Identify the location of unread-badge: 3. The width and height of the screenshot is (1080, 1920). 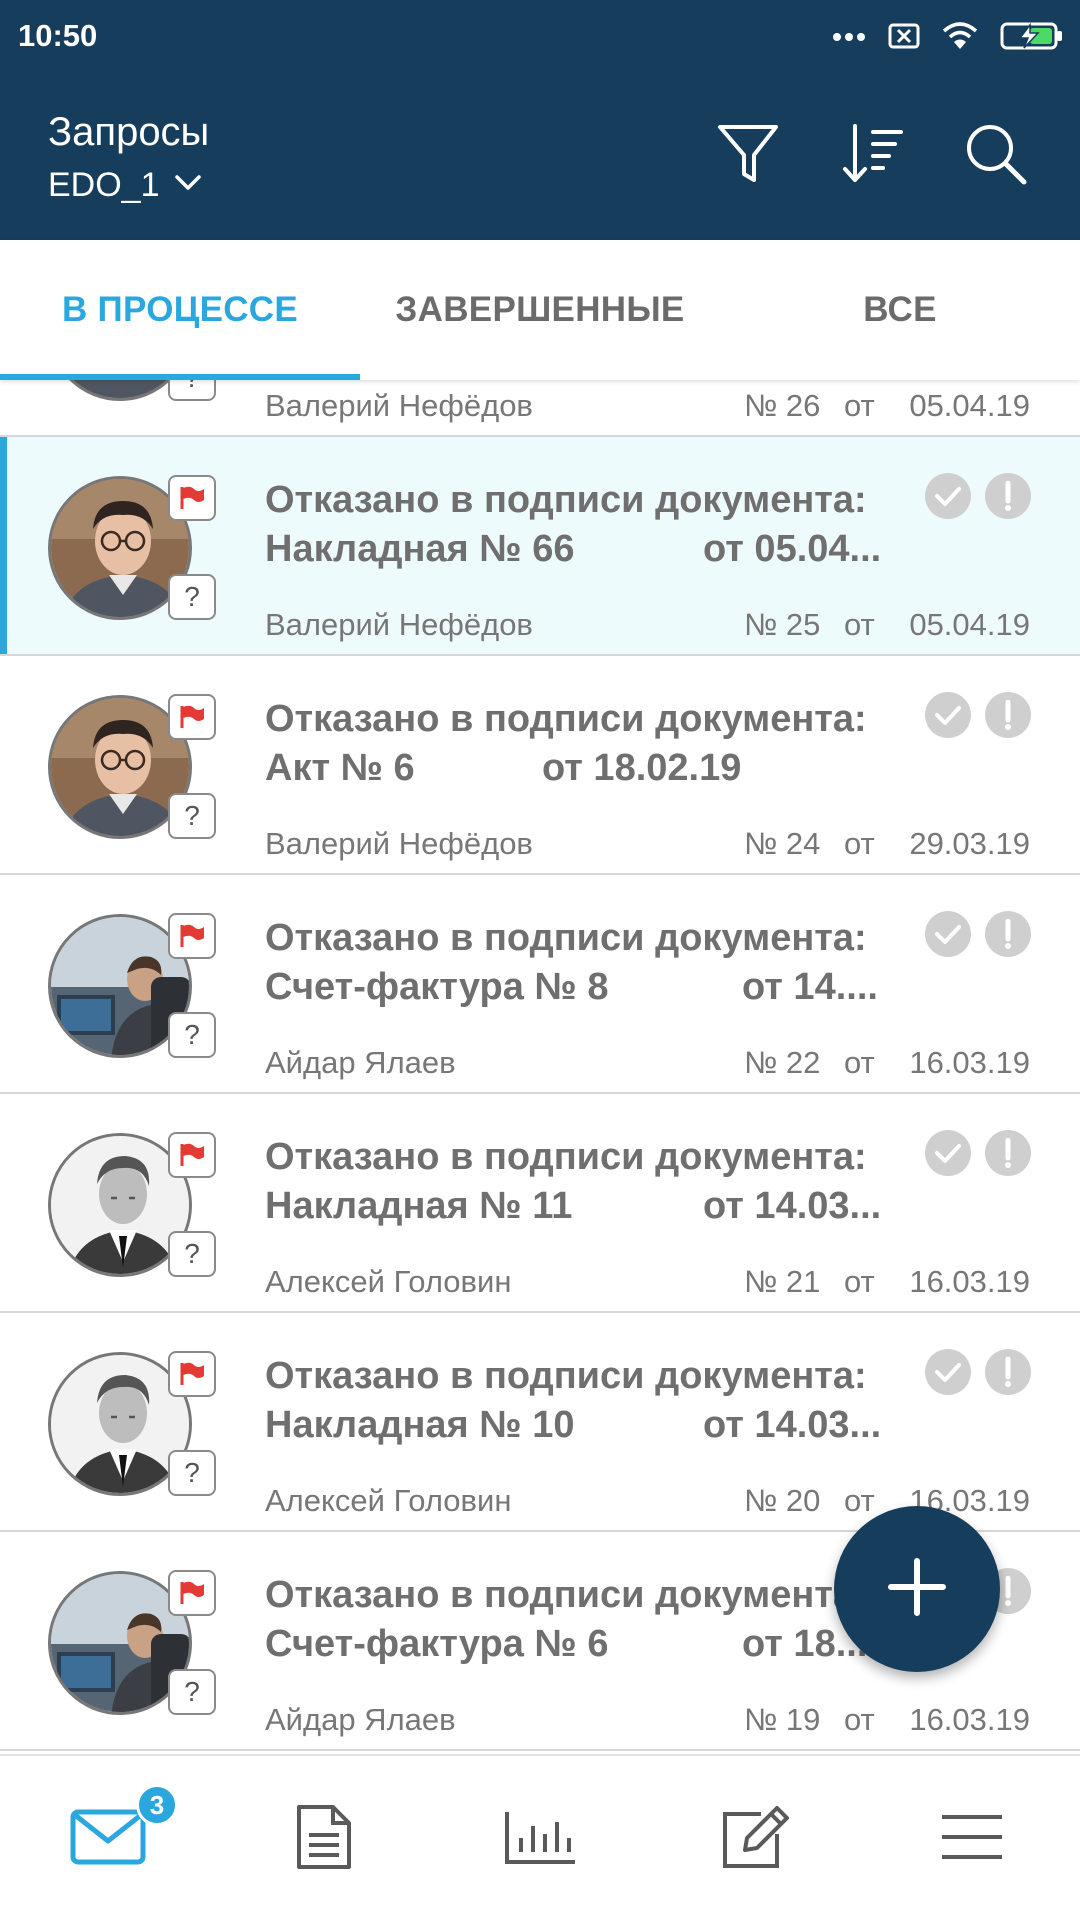
(157, 1805).